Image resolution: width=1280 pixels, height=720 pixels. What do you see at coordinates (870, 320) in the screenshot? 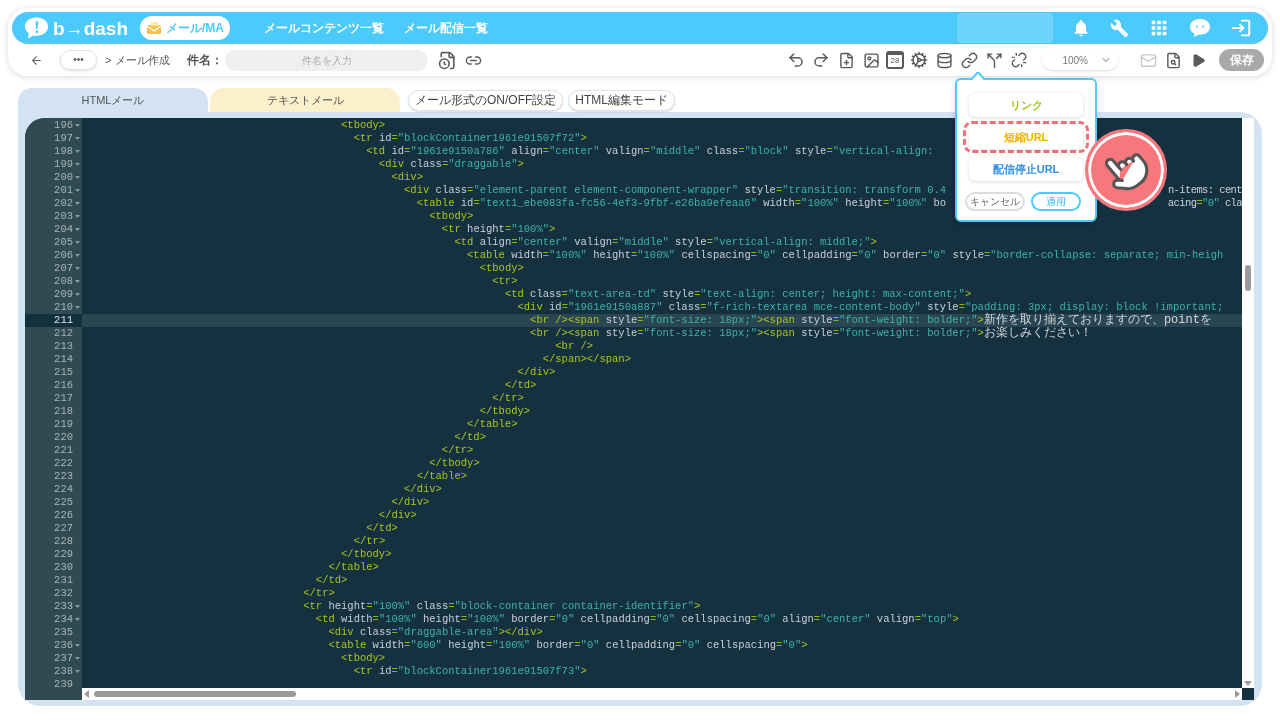
I see `code-line: <br /><span style="font-size: 18px;"><span style="font-weight: bolder;">新作を取り揃えておりますので、pointを` at bounding box center [870, 320].